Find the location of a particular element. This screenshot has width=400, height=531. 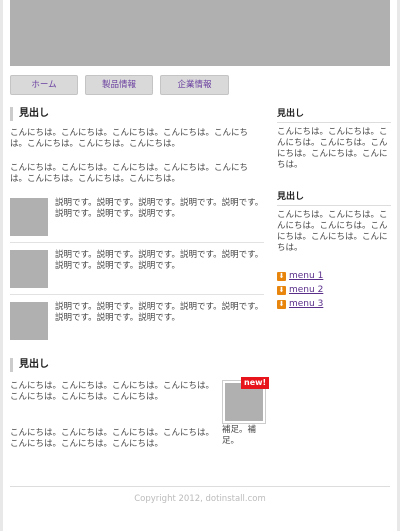

footer: Copyright 2012, dotinstall.com is located at coordinates (200, 495).